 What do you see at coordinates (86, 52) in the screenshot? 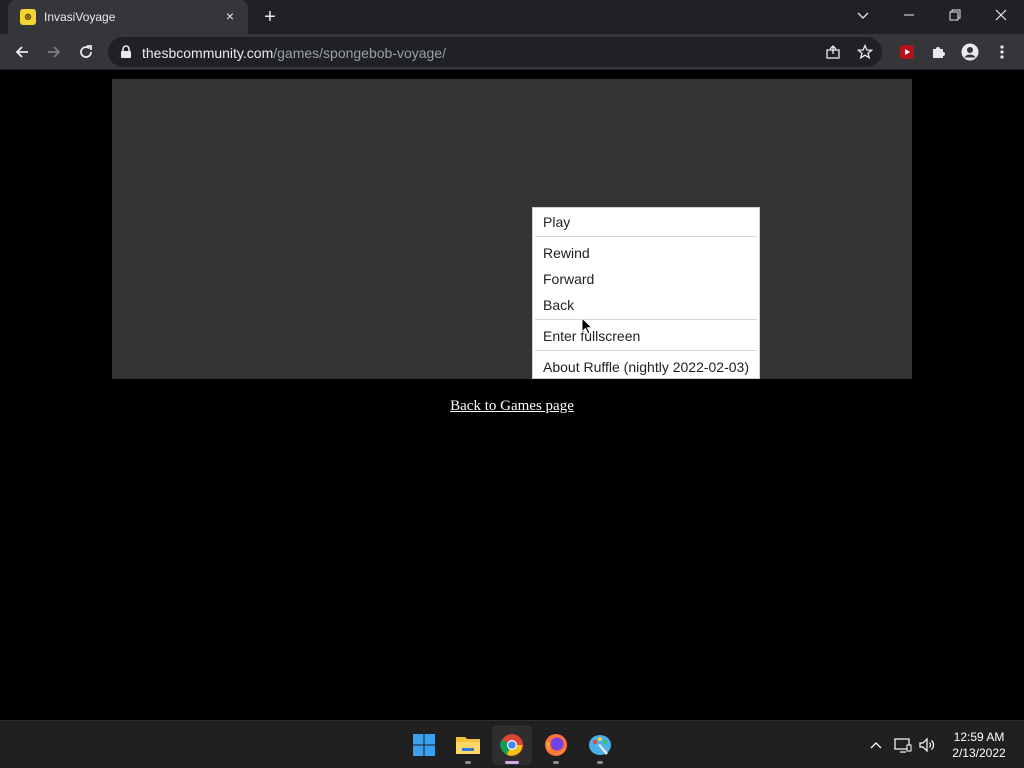
I see `reload-icon` at bounding box center [86, 52].